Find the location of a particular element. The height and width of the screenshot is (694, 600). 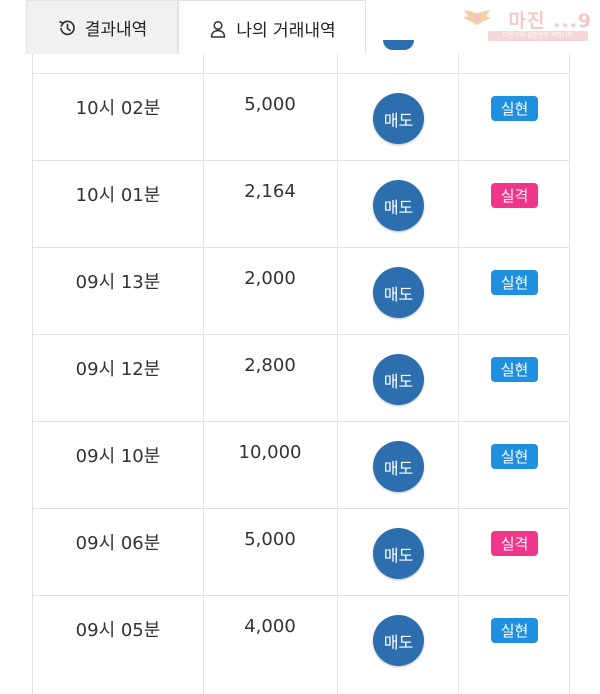

tab-results-label: 결과내역 is located at coordinates (116, 30).